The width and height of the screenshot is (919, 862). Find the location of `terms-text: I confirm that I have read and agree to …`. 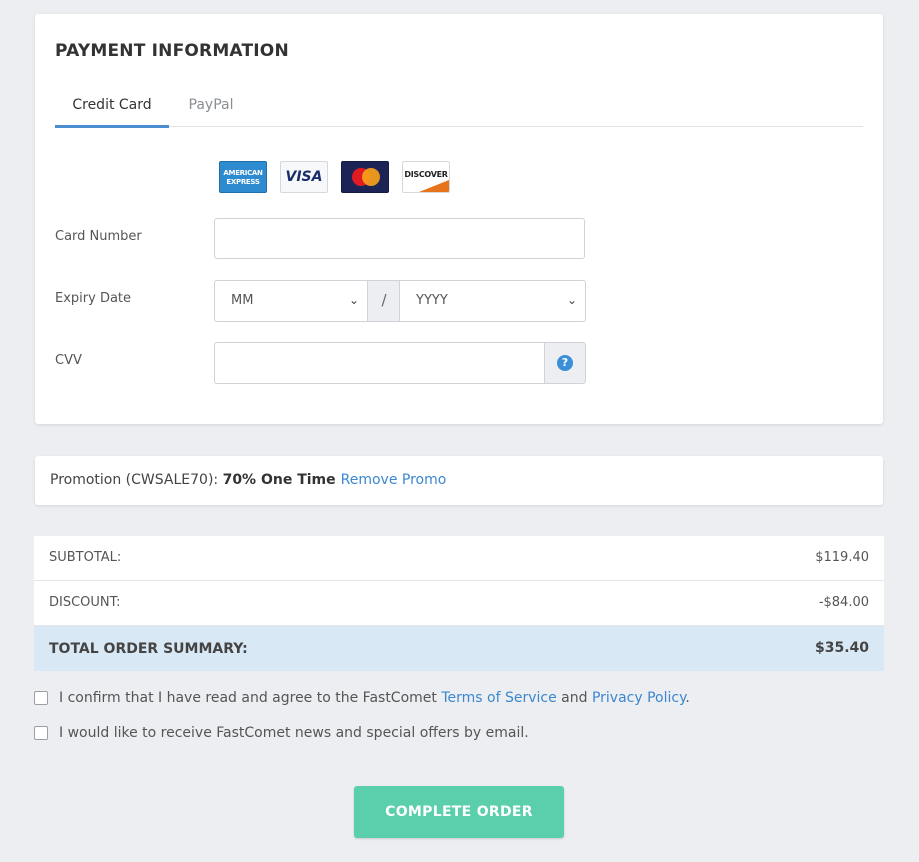

terms-text: I confirm that I have read and agree to … is located at coordinates (374, 698).